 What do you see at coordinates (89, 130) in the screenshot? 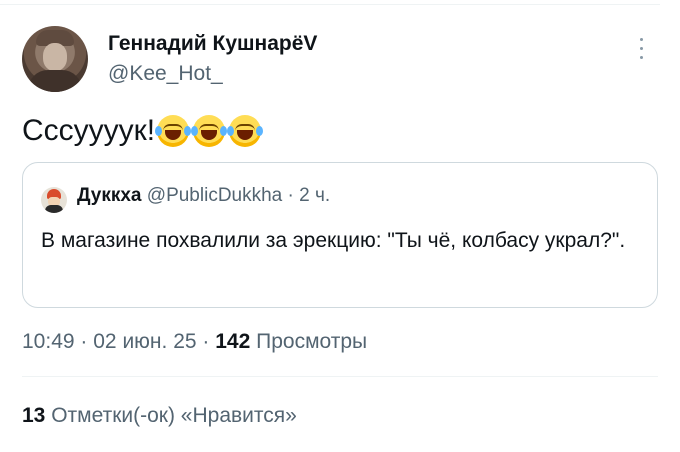
I see `tweet-text: Сссуууук!` at bounding box center [89, 130].